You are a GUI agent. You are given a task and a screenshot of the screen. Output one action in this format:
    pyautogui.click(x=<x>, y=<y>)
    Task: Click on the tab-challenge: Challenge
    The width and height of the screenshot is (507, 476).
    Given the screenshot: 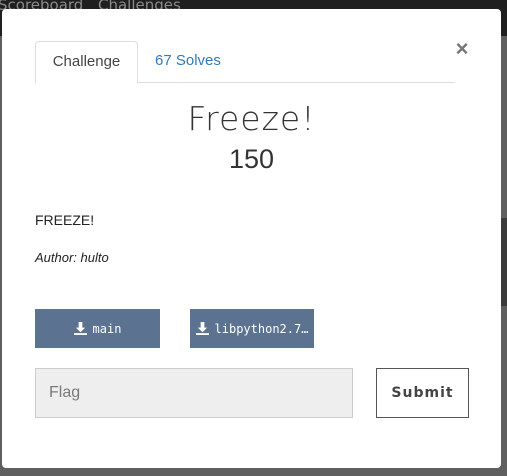 What is the action you would take?
    pyautogui.click(x=86, y=62)
    